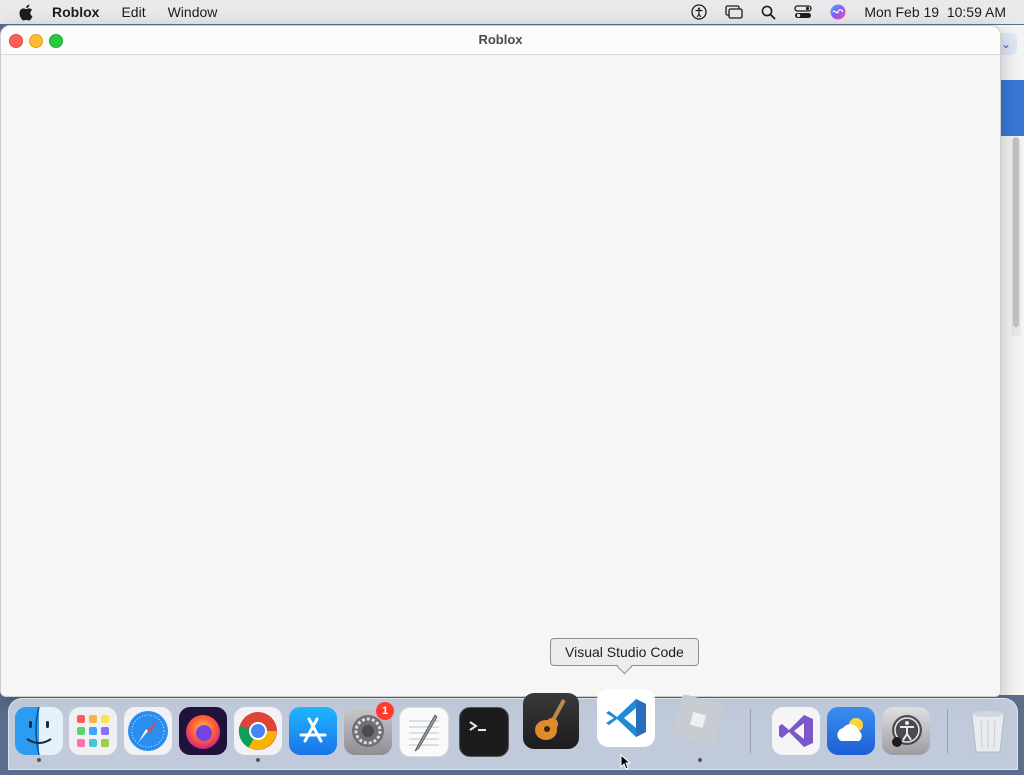  I want to click on accessibility-inspector-icon, so click(906, 731).